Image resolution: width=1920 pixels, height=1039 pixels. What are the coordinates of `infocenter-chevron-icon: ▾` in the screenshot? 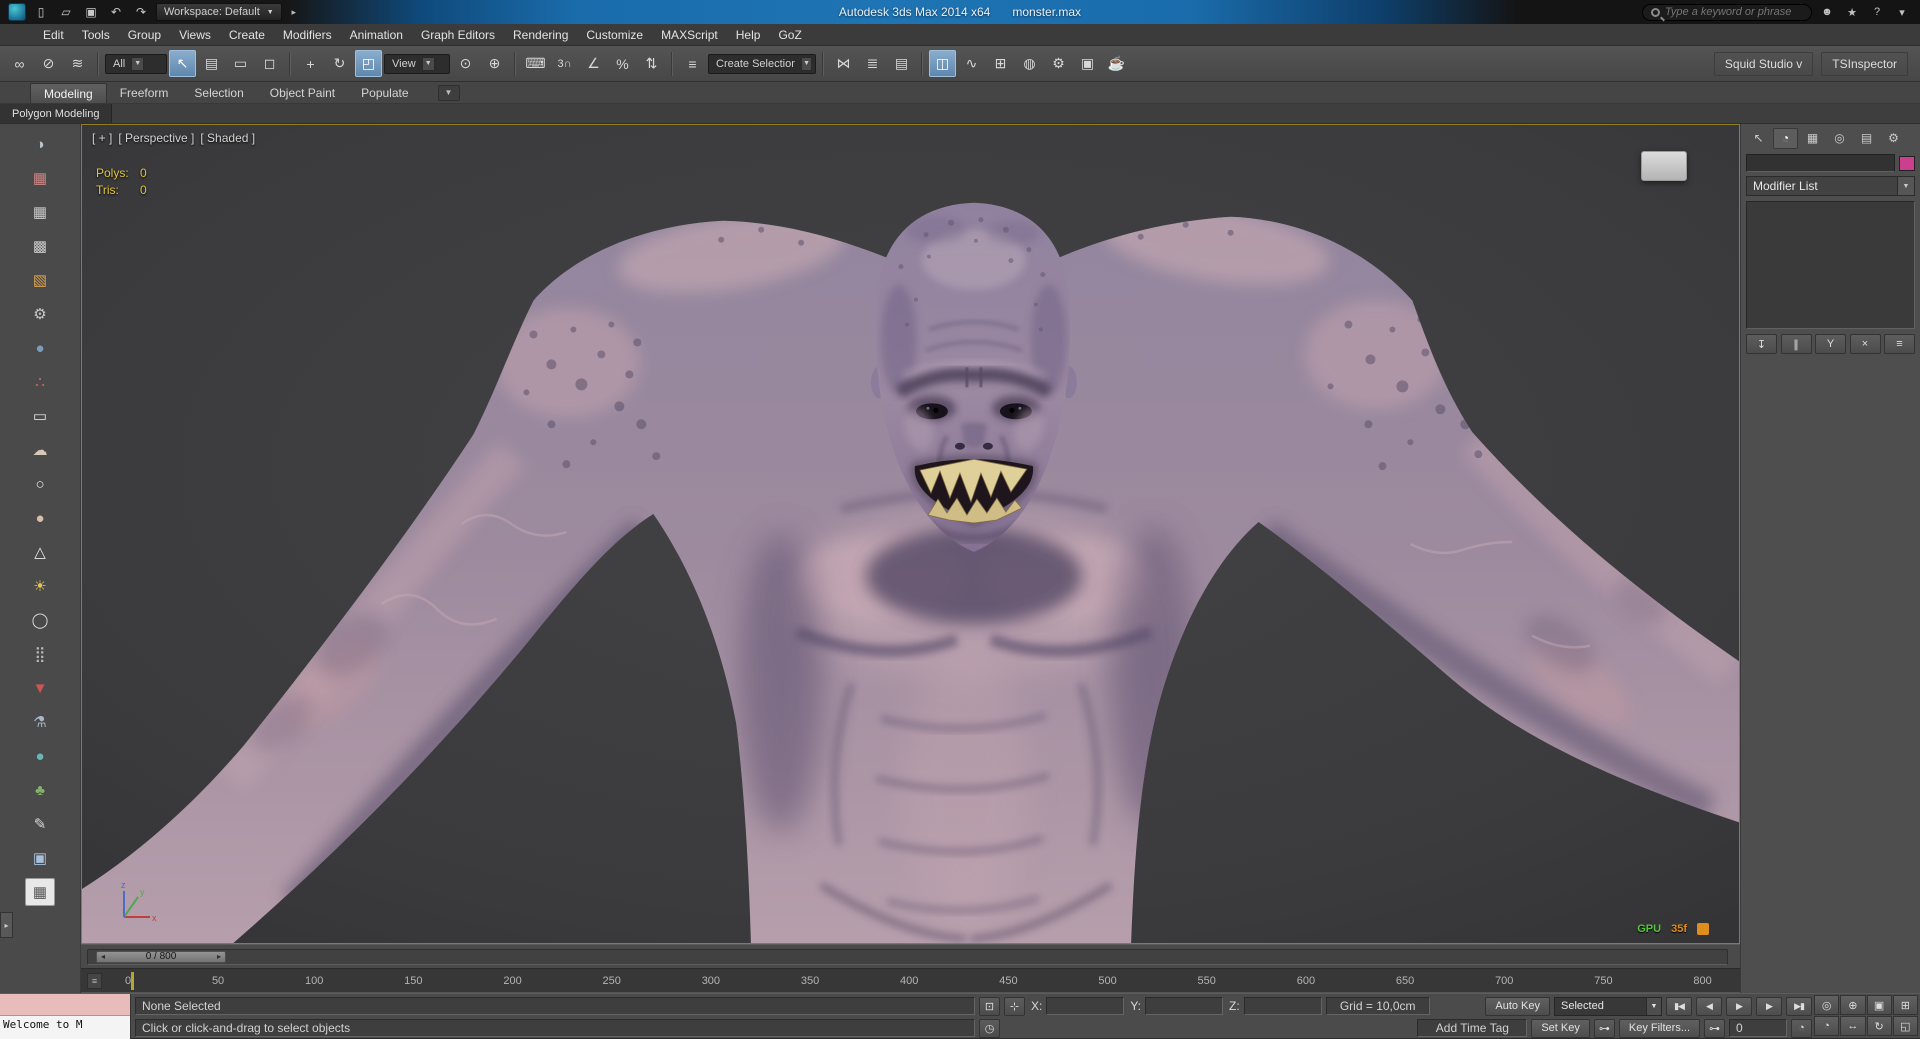 It's located at (1902, 12).